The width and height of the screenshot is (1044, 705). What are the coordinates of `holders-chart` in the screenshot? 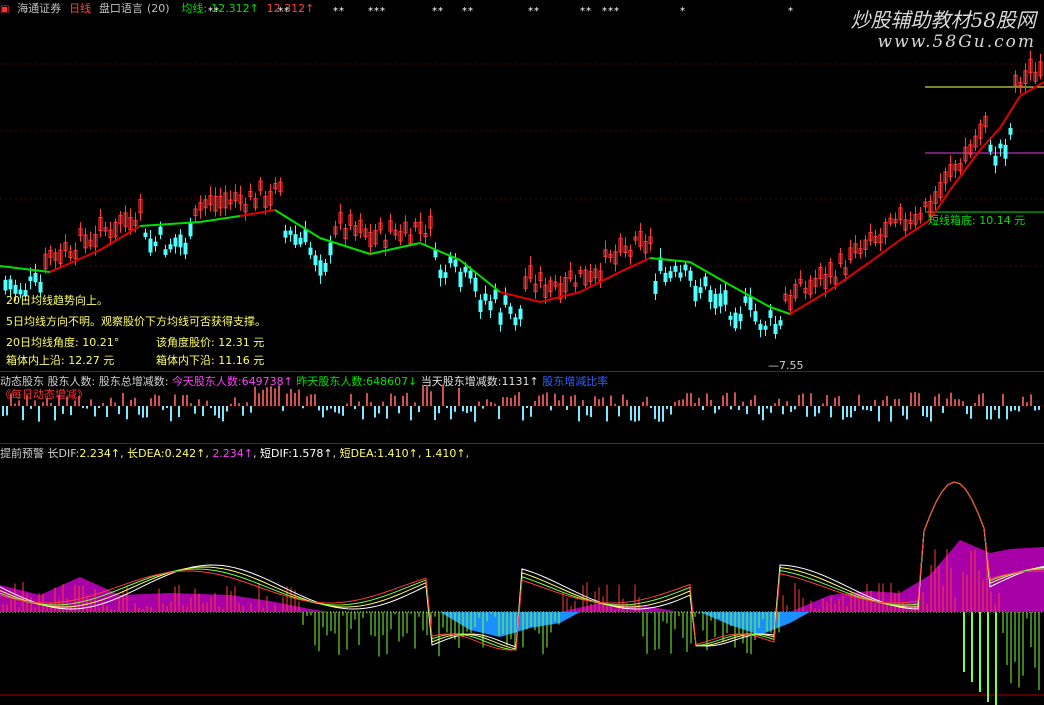 It's located at (522, 408).